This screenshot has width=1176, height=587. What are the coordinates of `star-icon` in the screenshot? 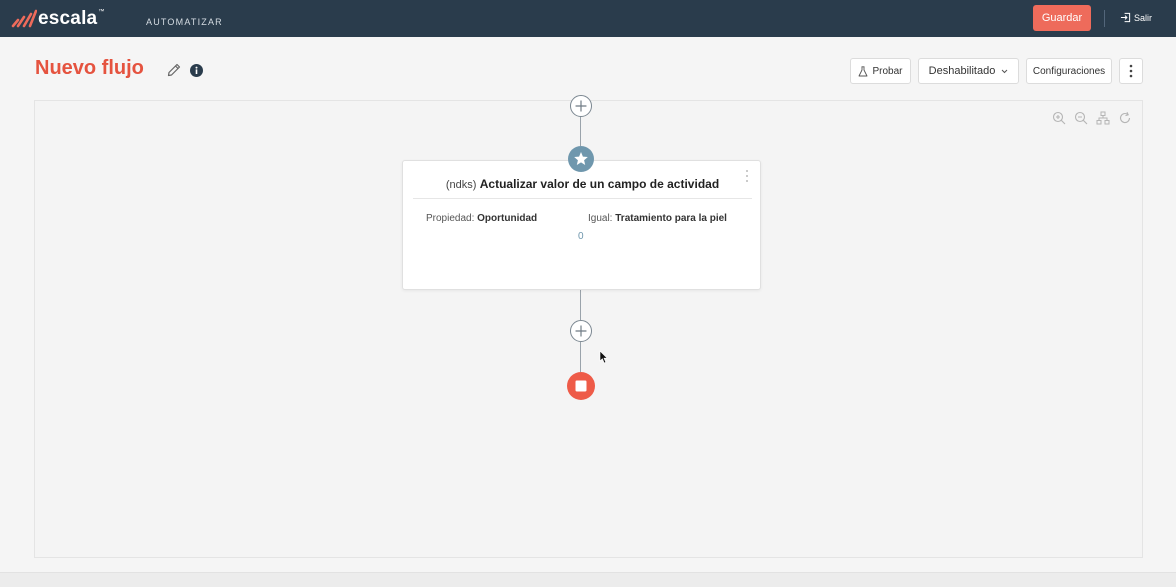 It's located at (581, 158).